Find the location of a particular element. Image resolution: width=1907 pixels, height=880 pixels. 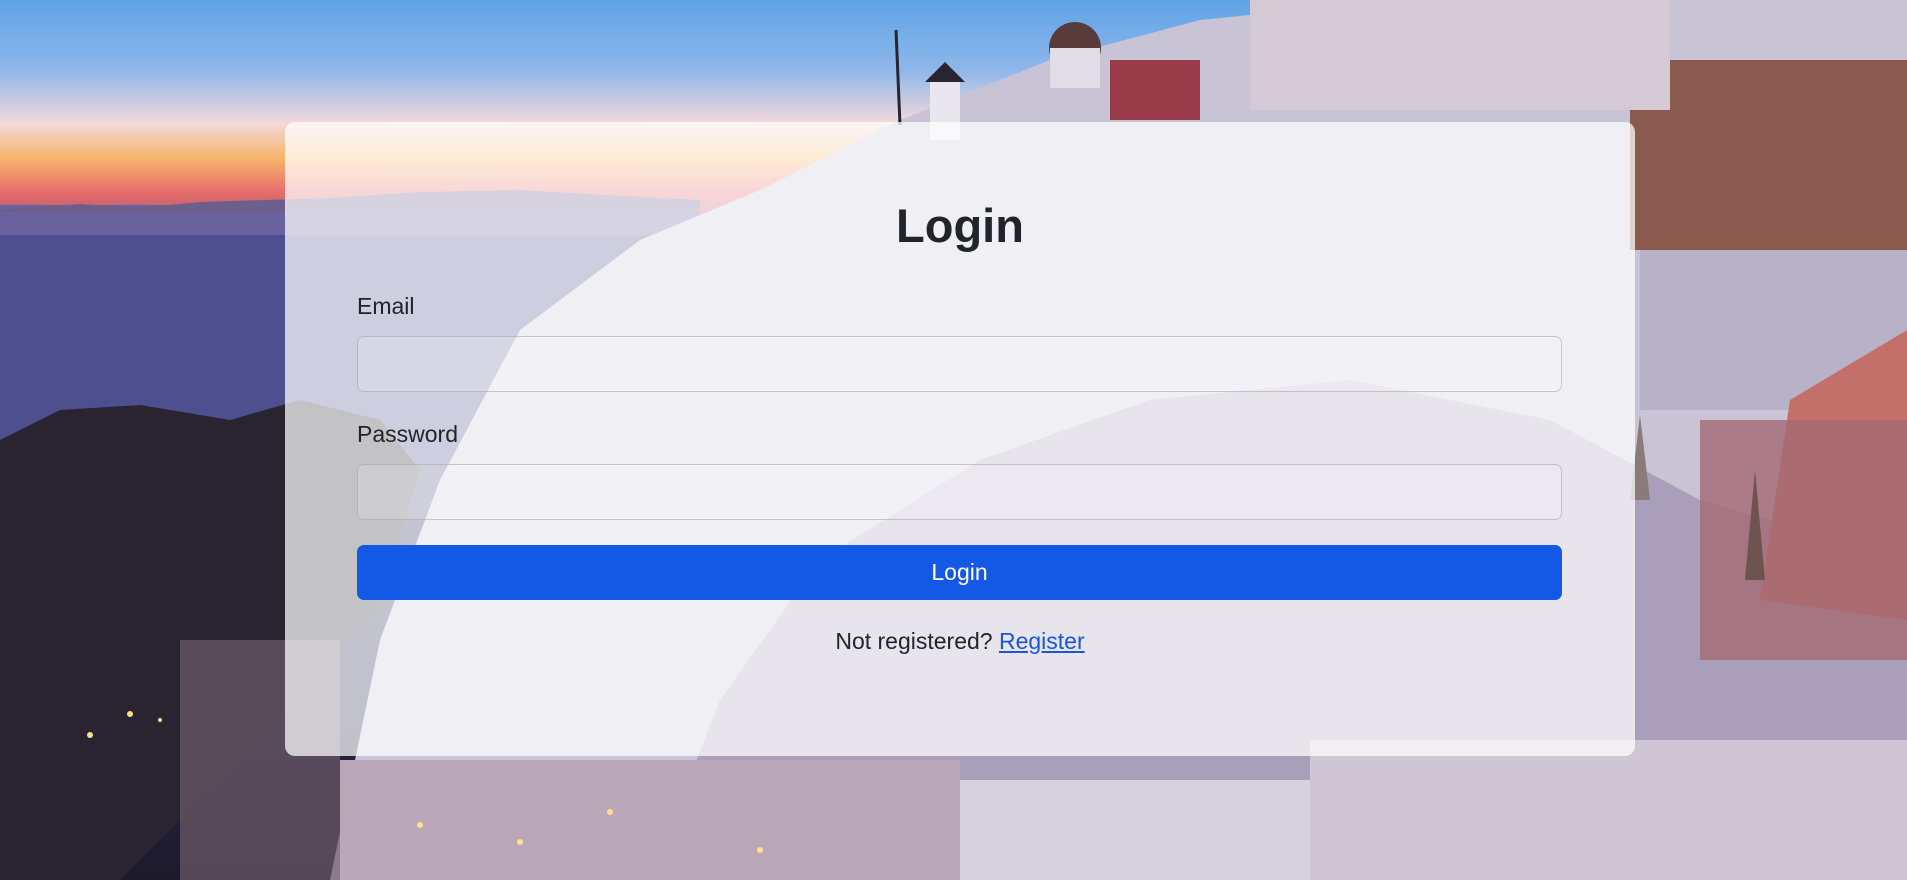

register-prompt-text: Not registered? is located at coordinates (914, 641).